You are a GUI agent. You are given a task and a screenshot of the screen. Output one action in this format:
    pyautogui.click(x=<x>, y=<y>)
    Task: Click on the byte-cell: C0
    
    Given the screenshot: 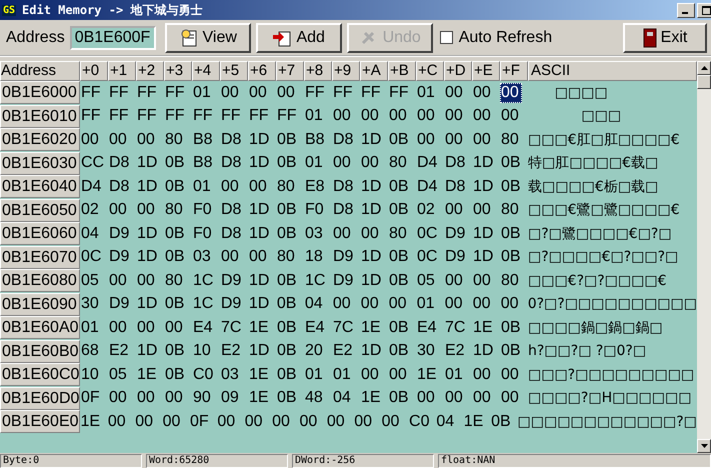 What is the action you would take?
    pyautogui.click(x=421, y=422)
    